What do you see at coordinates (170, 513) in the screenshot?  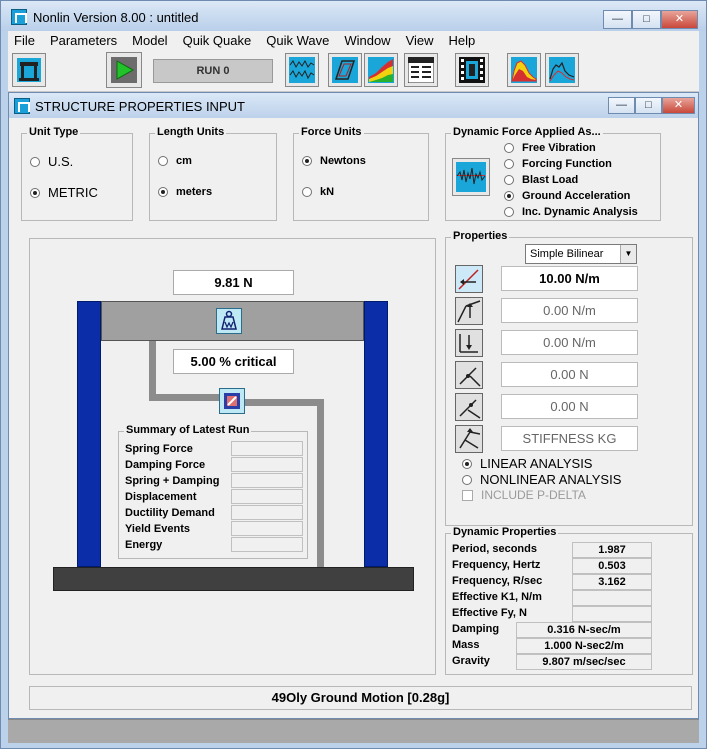 I see `summary-ductility-demand: Ductility Demand` at bounding box center [170, 513].